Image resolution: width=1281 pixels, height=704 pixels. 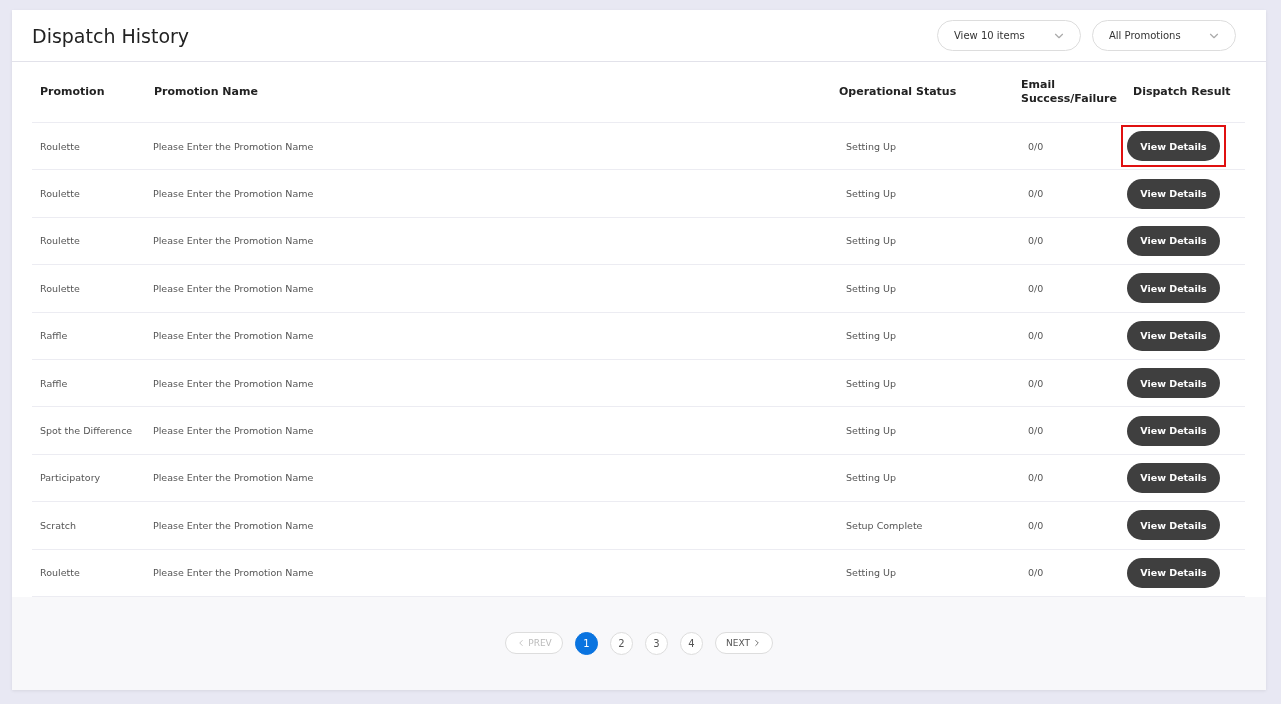 What do you see at coordinates (1182, 92) in the screenshot?
I see `column-header: Dispatch Result` at bounding box center [1182, 92].